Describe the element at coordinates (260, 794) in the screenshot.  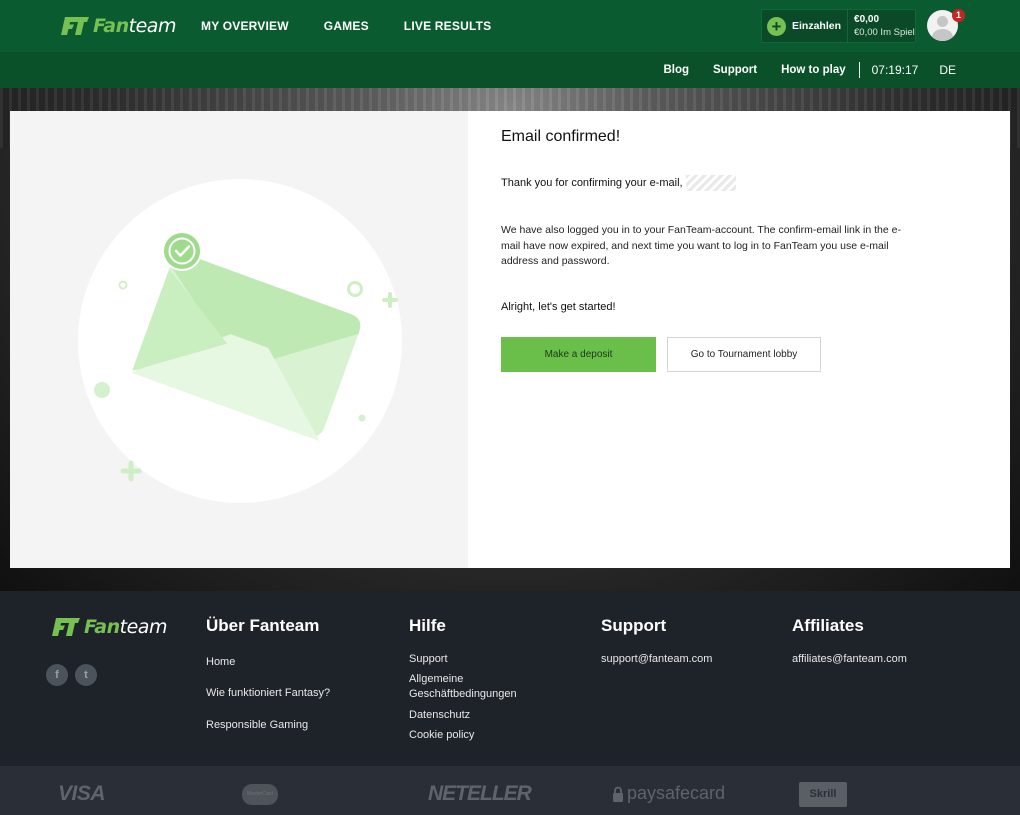
I see `mastercard-logo: MasterCard` at that location.